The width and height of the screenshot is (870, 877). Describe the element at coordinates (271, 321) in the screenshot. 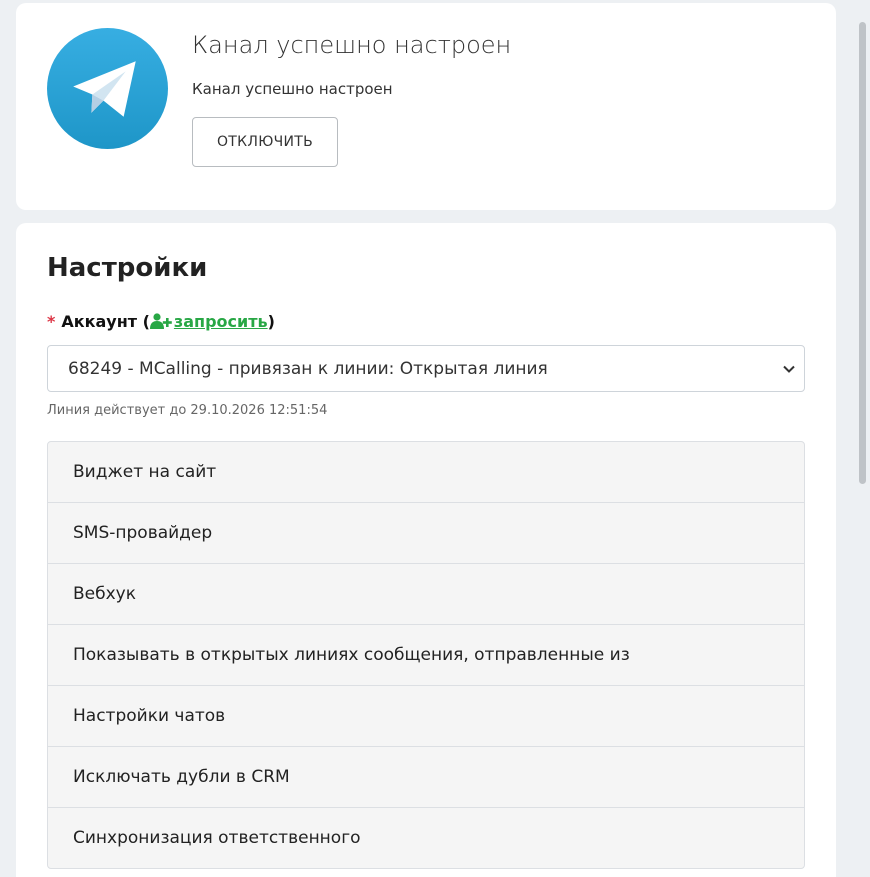

I see `account-label-end: )` at that location.